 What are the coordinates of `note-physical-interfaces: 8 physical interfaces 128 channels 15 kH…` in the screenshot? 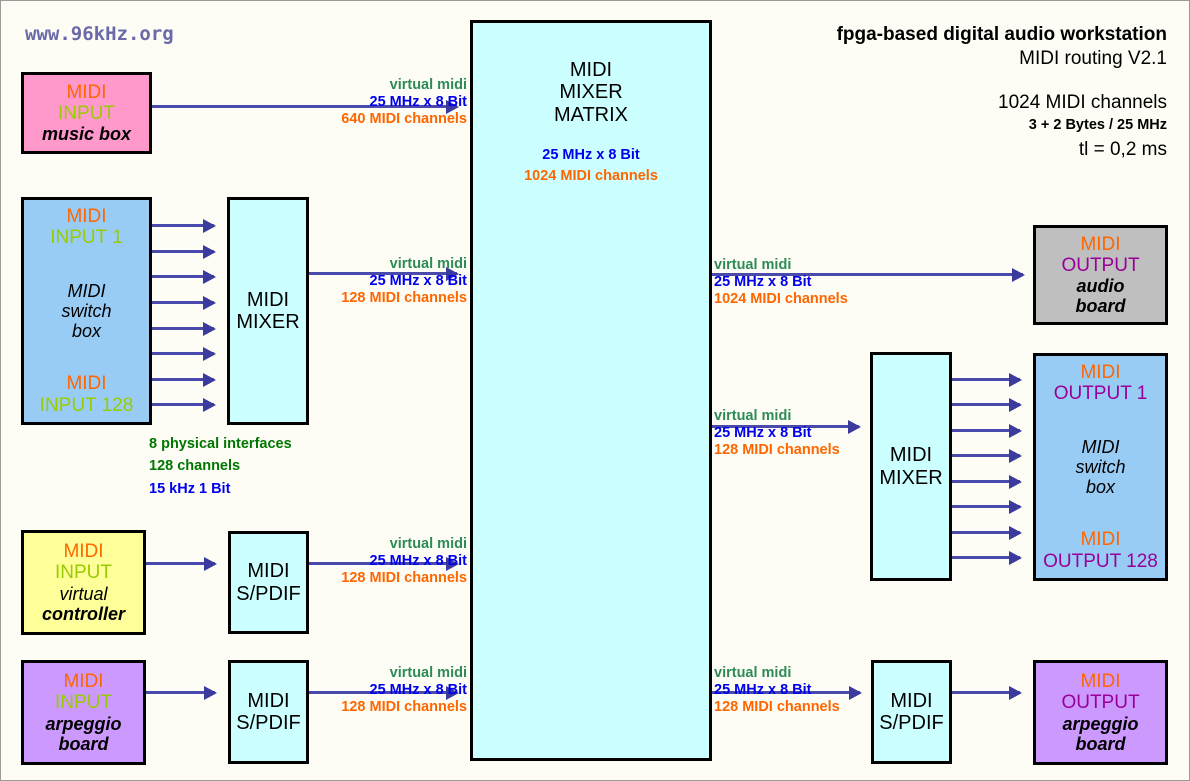 It's located at (220, 466).